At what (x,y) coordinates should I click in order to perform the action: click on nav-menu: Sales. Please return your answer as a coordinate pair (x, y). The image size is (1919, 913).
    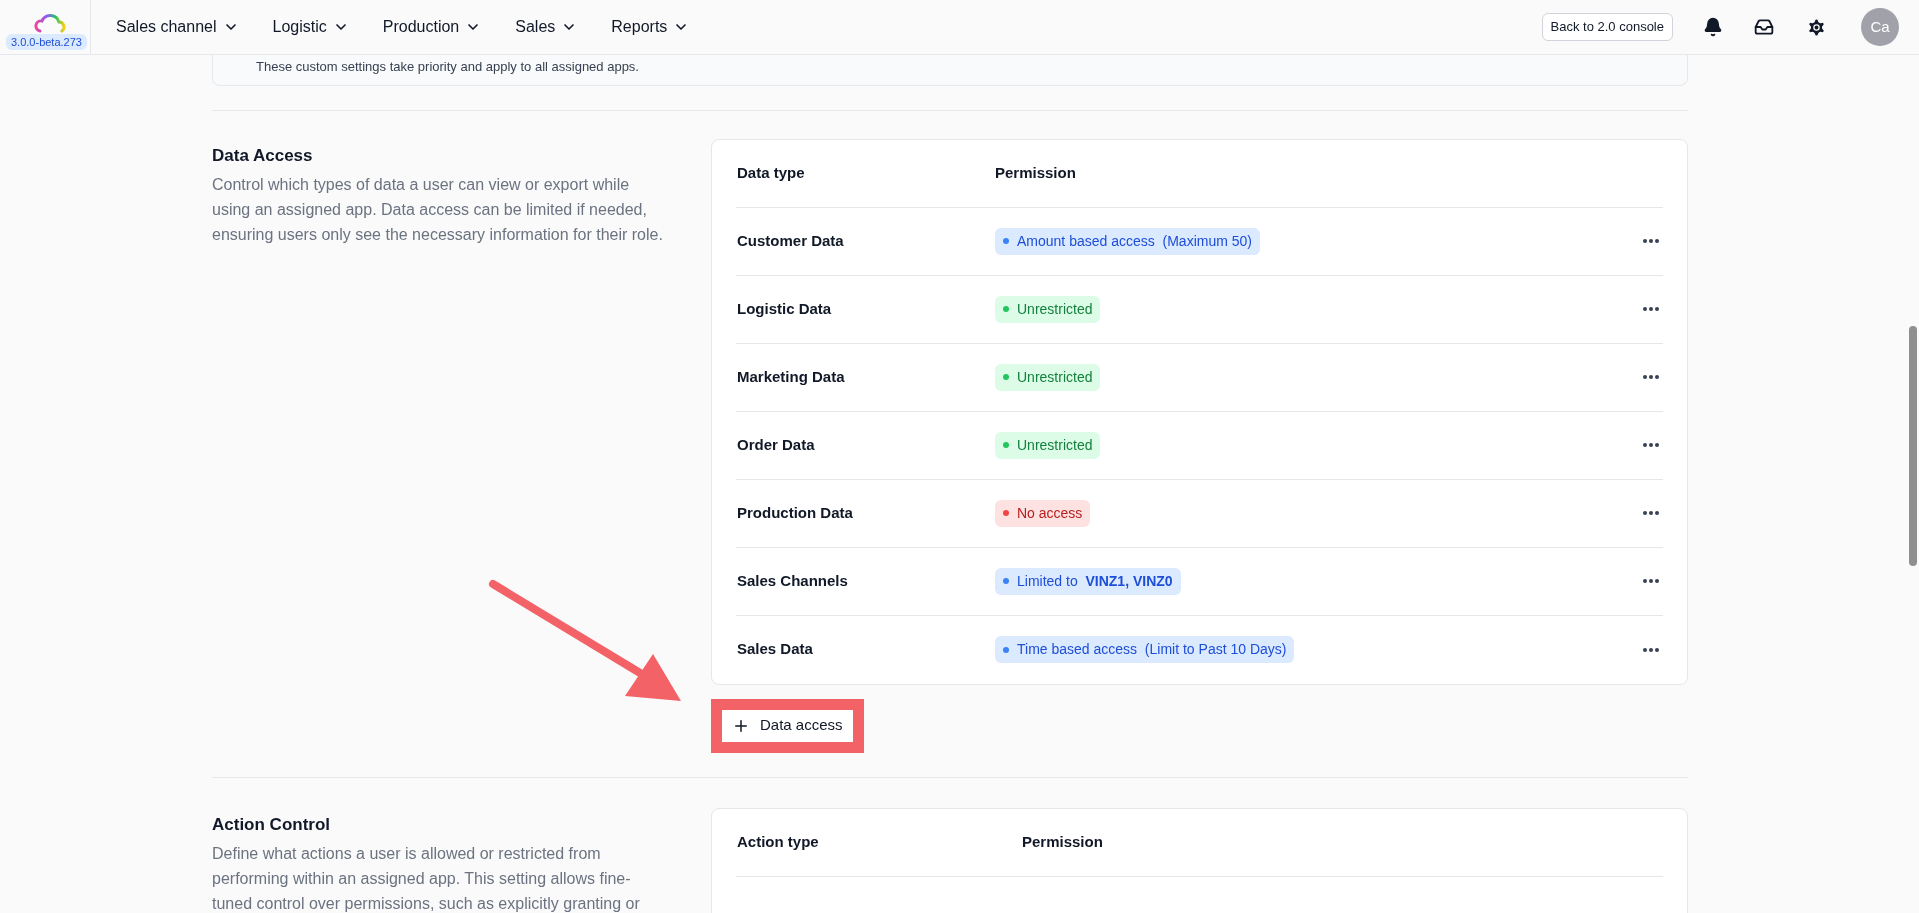
    Looking at the image, I should click on (546, 27).